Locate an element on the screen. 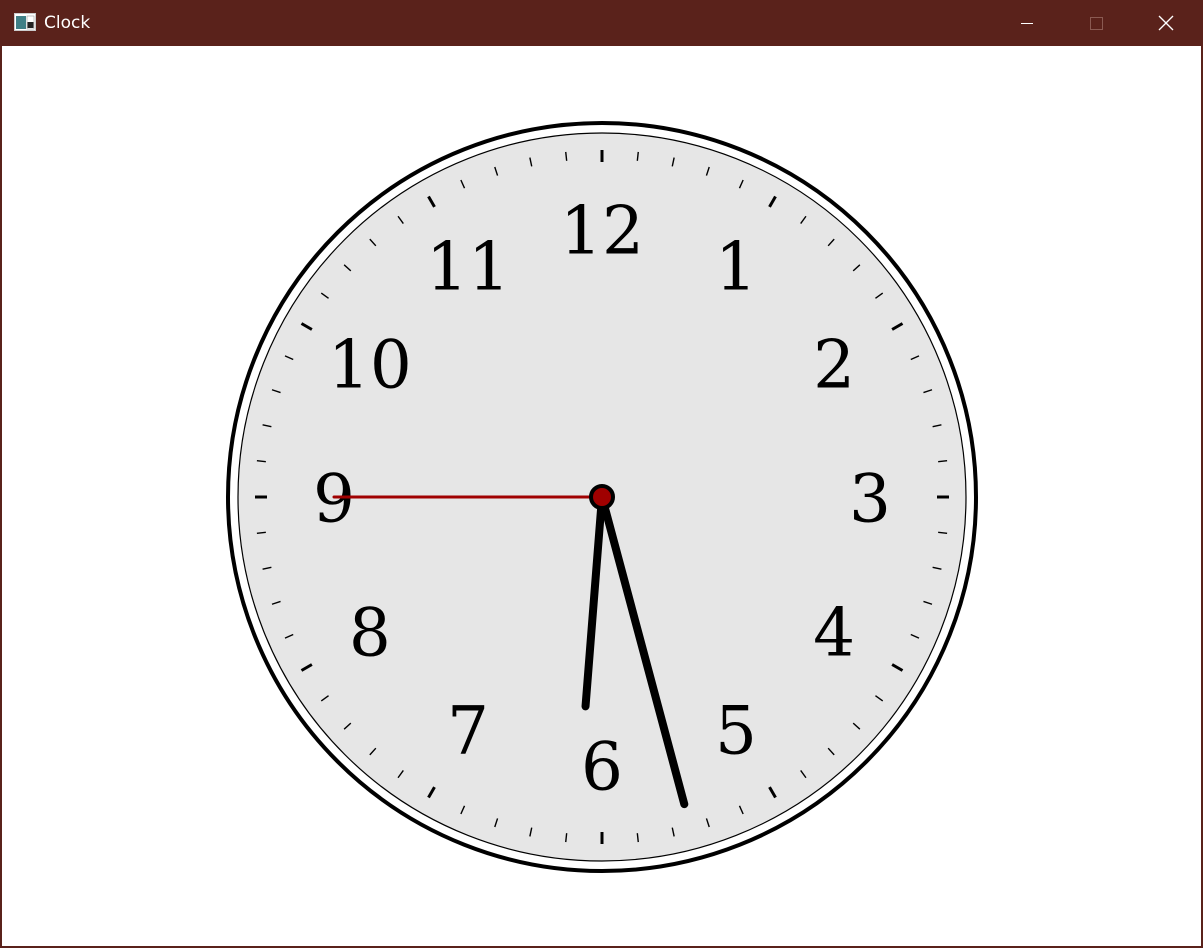 This screenshot has height=948, width=1203. numeral: 12 is located at coordinates (602, 231).